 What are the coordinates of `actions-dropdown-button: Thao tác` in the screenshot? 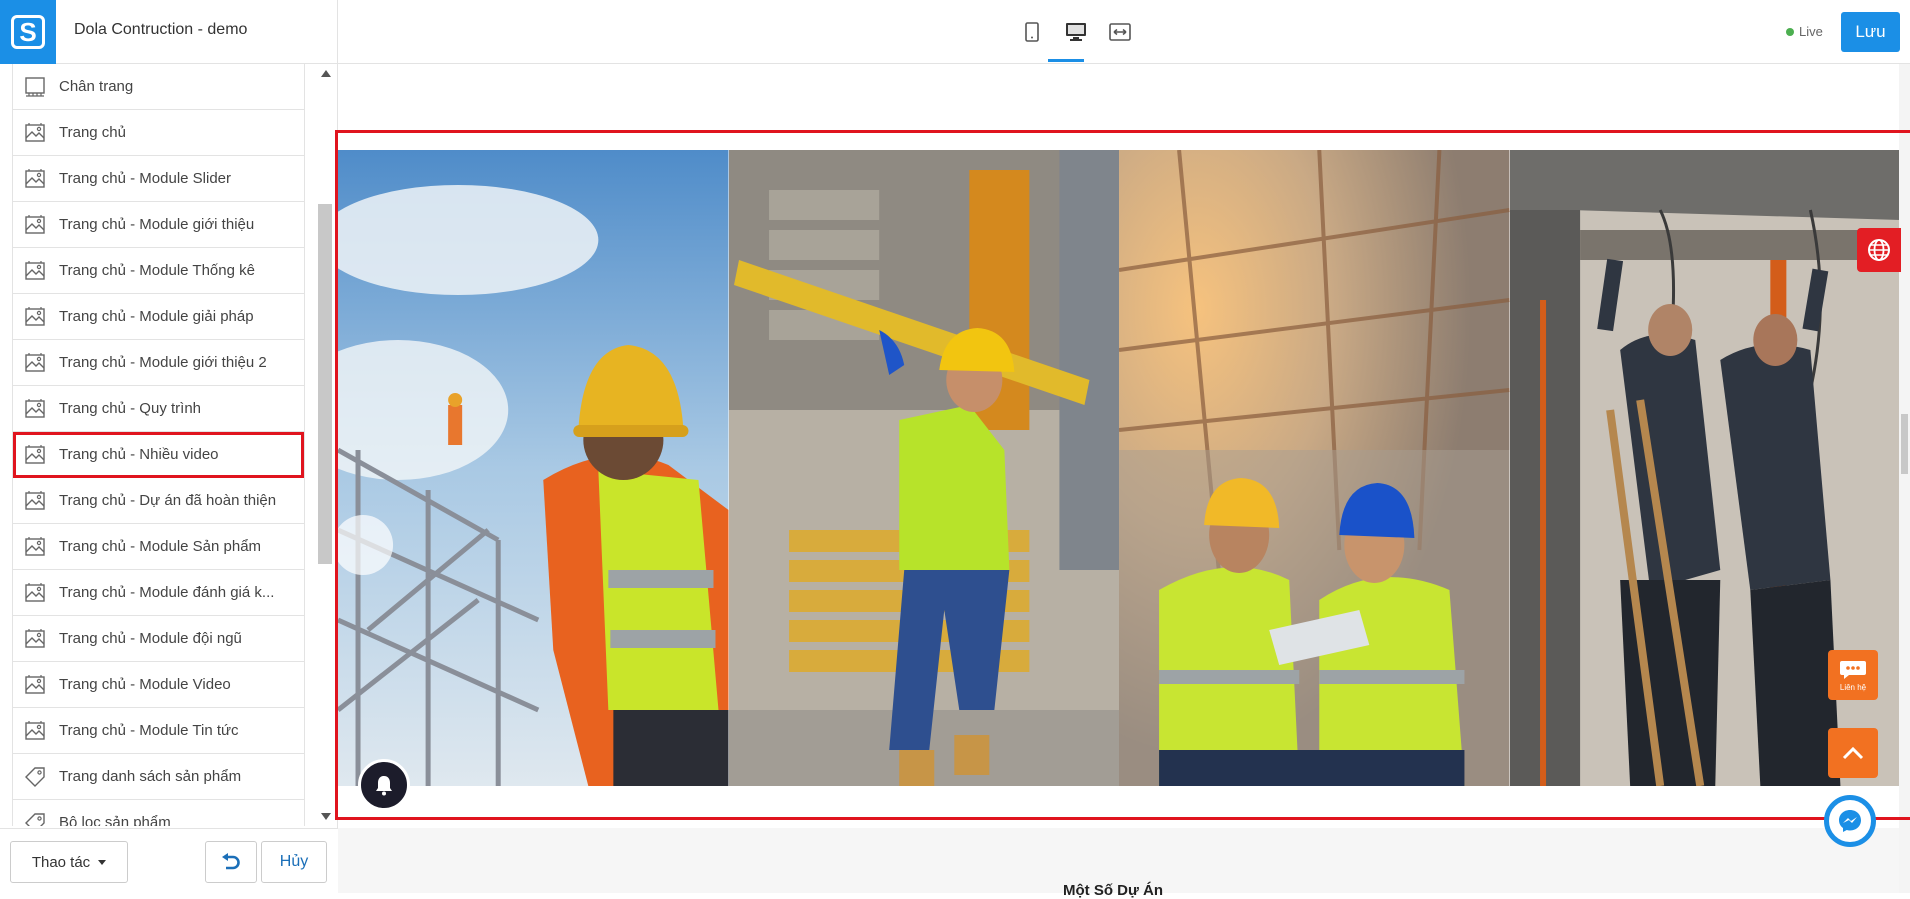 It's located at (69, 862).